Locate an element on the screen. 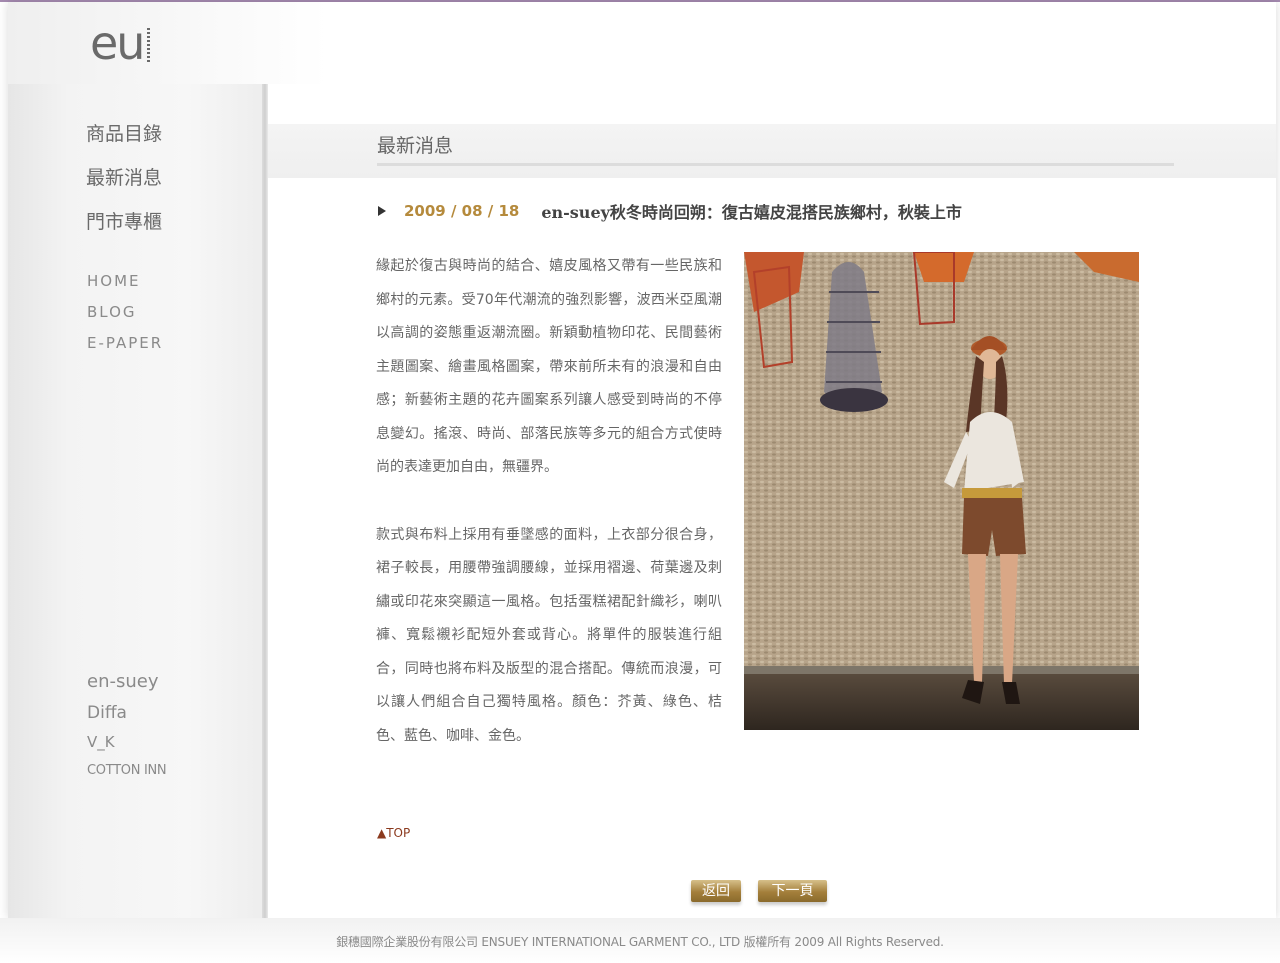 The width and height of the screenshot is (1280, 963). post-title: en-suey秋冬時尚回朔：復古嬉皮混搭民族鄉村，秋裝上市 is located at coordinates (751, 212).